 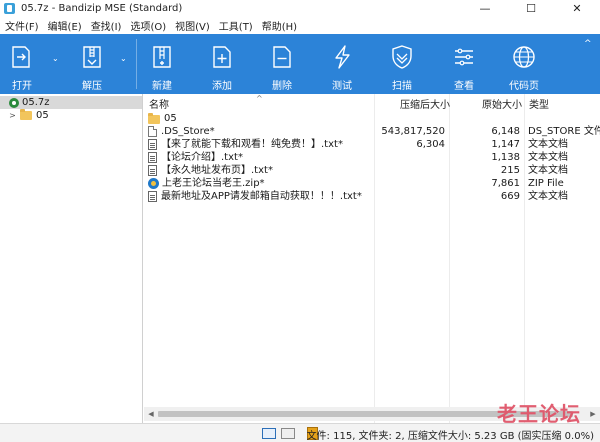 I want to click on codepage-button: 代码页, so click(x=524, y=64).